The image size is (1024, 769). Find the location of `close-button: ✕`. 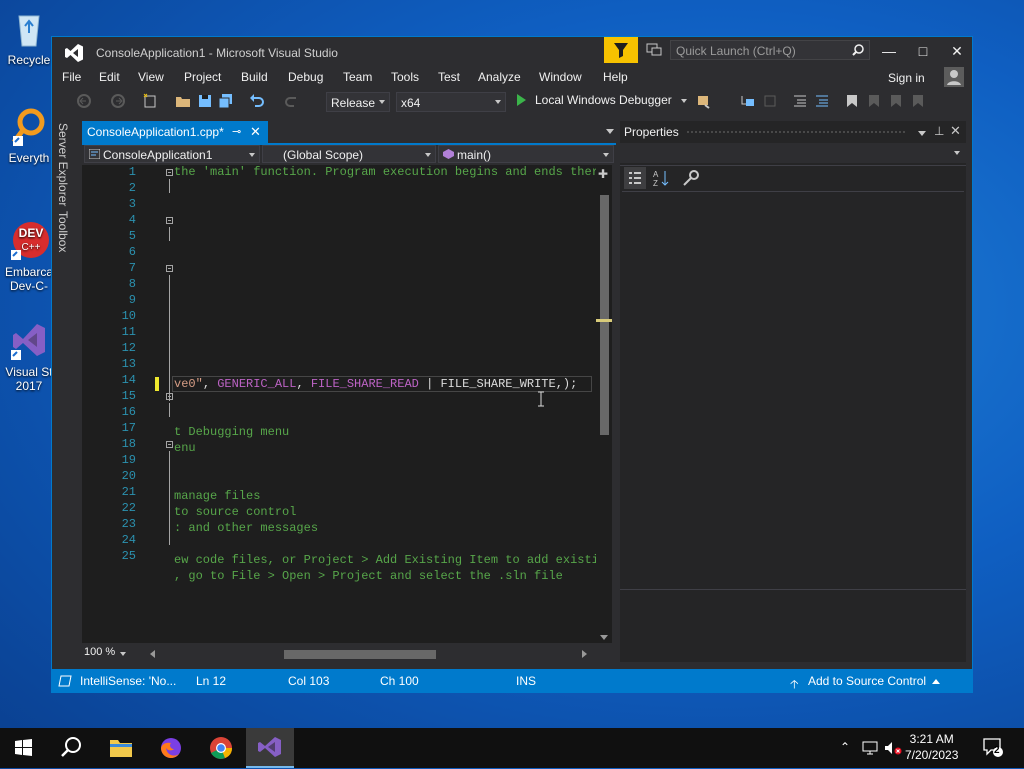

close-button: ✕ is located at coordinates (957, 51).